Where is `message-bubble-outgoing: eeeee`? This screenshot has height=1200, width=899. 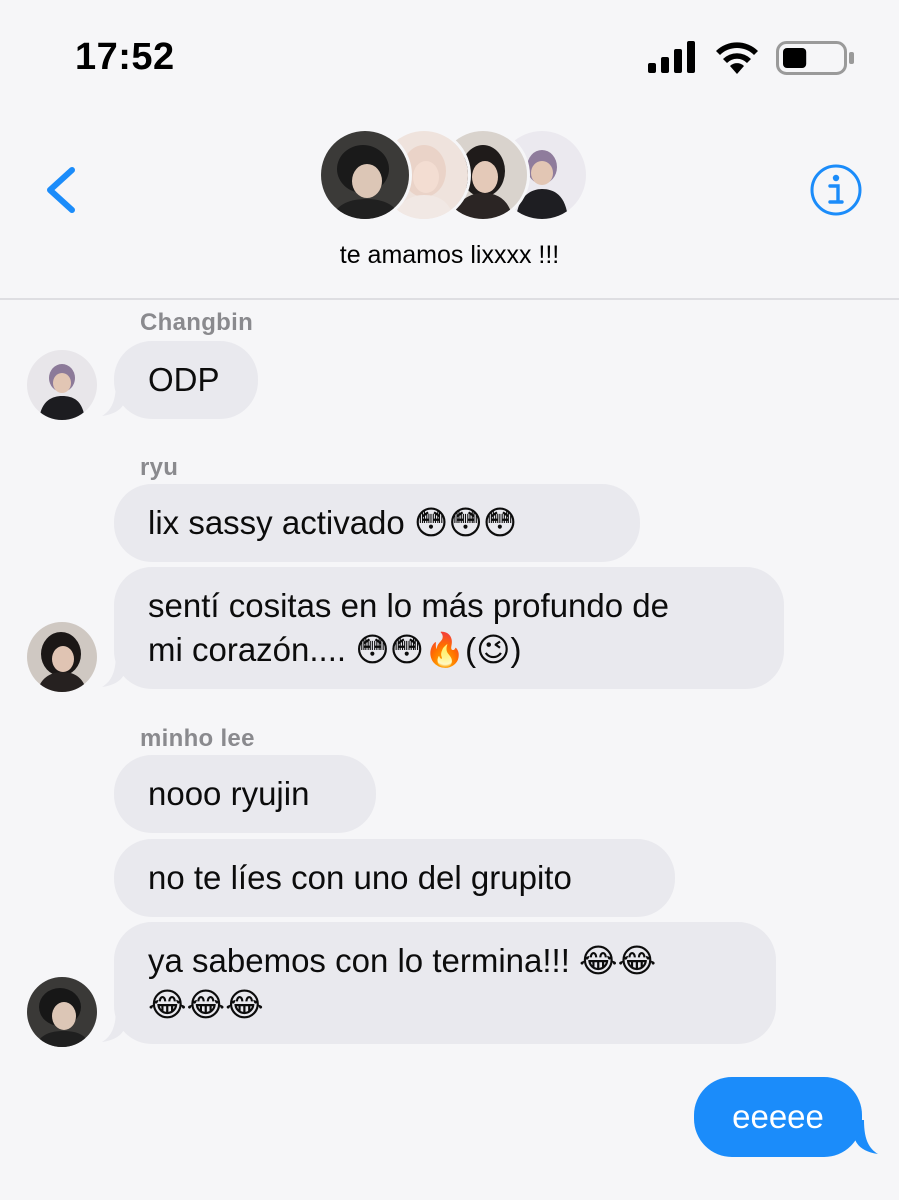 message-bubble-outgoing: eeeee is located at coordinates (778, 1117).